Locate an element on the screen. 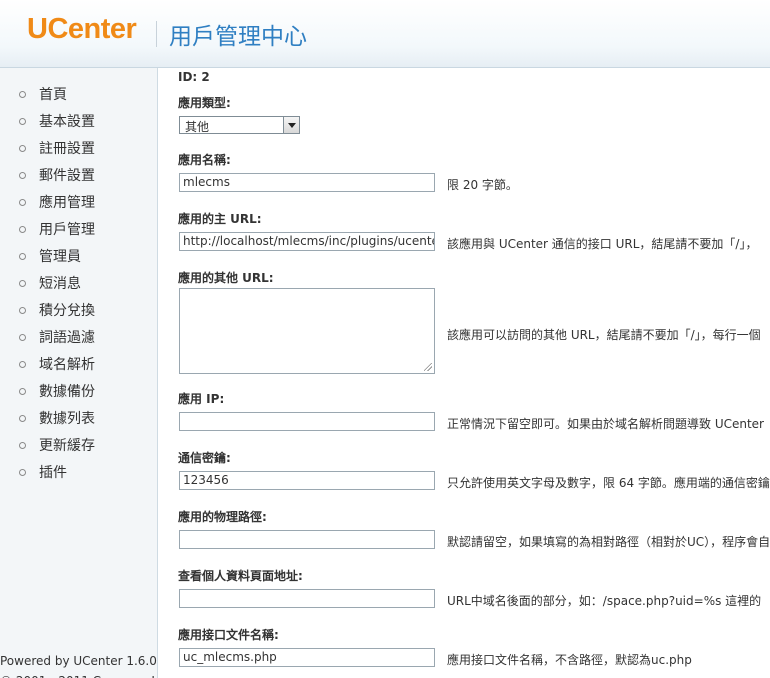 Image resolution: width=770 pixels, height=678 pixels. sidebar-item-messages: 短消息 is located at coordinates (78, 287).